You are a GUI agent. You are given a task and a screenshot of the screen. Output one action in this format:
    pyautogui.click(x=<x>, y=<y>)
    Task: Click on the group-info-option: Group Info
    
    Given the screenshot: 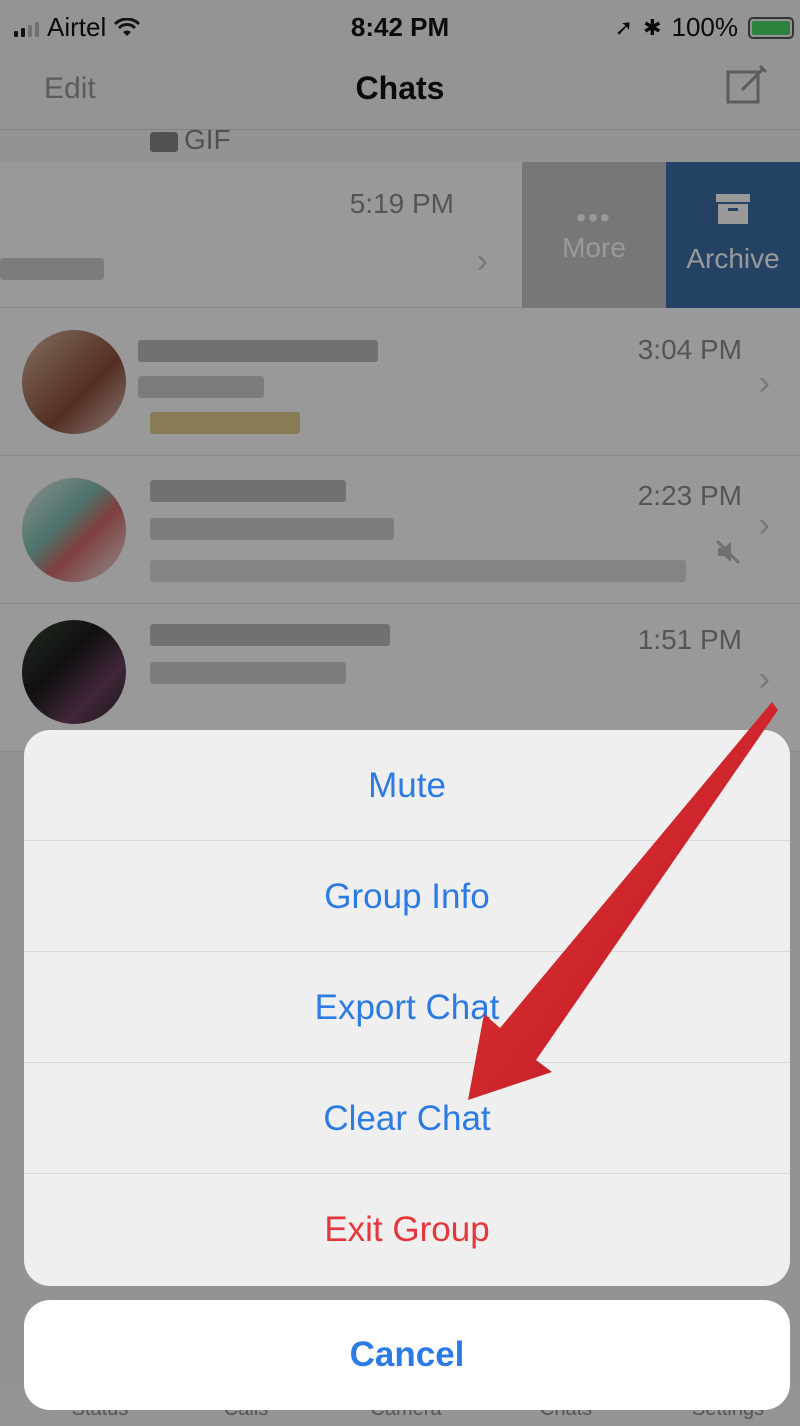 What is the action you would take?
    pyautogui.click(x=407, y=896)
    